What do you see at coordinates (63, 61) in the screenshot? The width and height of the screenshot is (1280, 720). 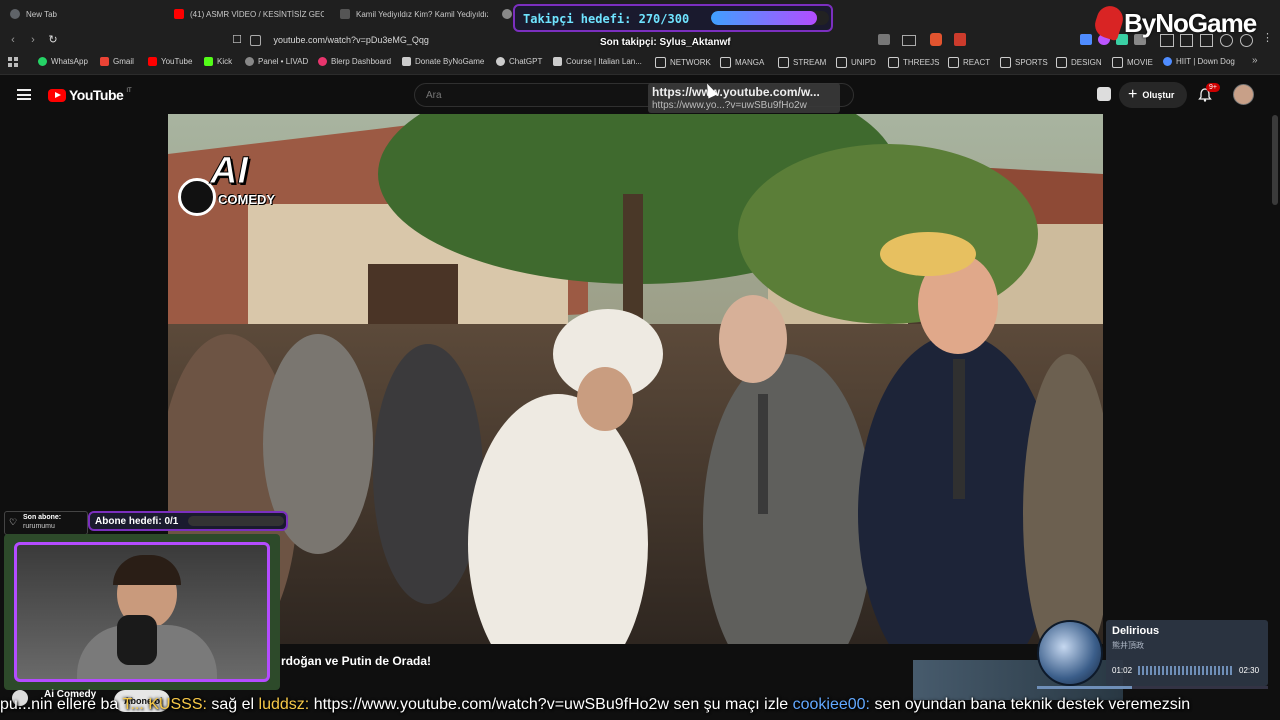 I see `bookmark-whatsapp: WhatsApp` at bounding box center [63, 61].